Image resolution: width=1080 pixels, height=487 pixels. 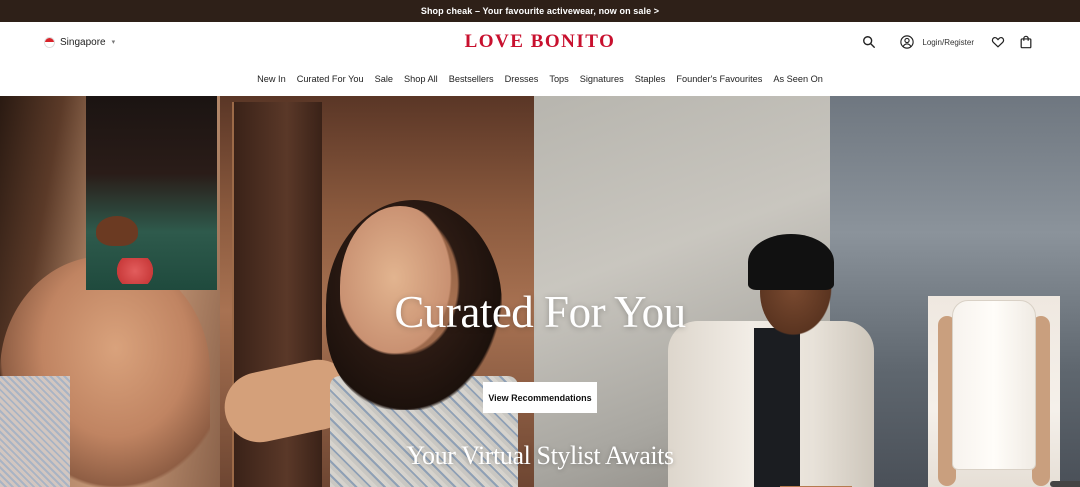 I want to click on shopping-bag-icon, so click(x=1026, y=42).